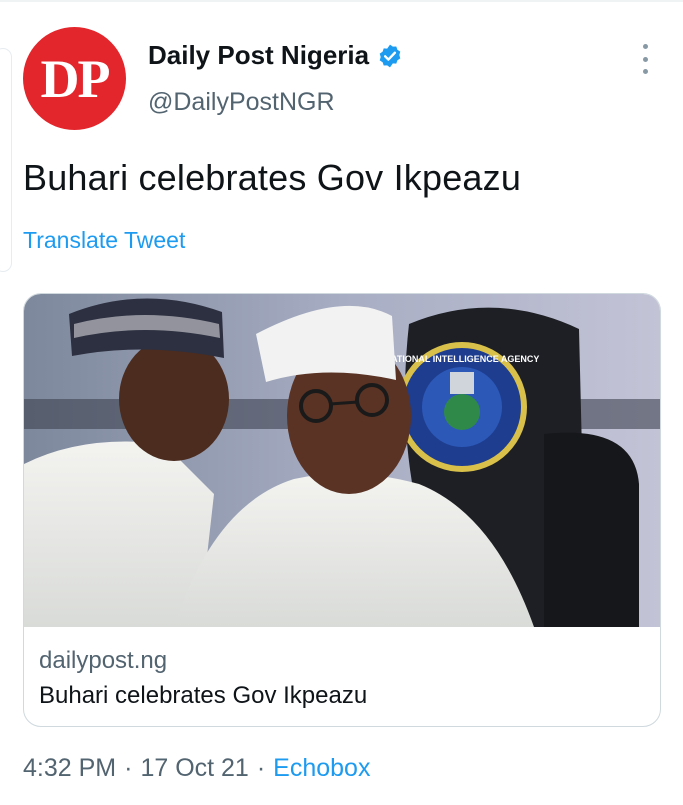 This screenshot has width=683, height=805. Describe the element at coordinates (203, 695) in the screenshot. I see `card-title: Buhari celebrates Gov Ikpeazu` at that location.